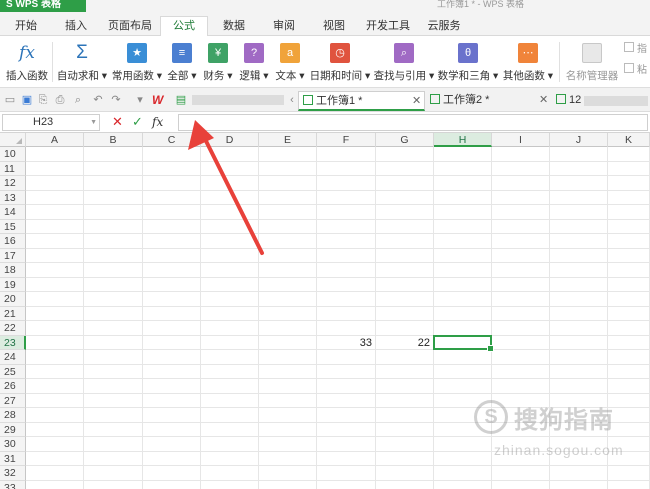  I want to click on row-header-13: 13, so click(13, 197).